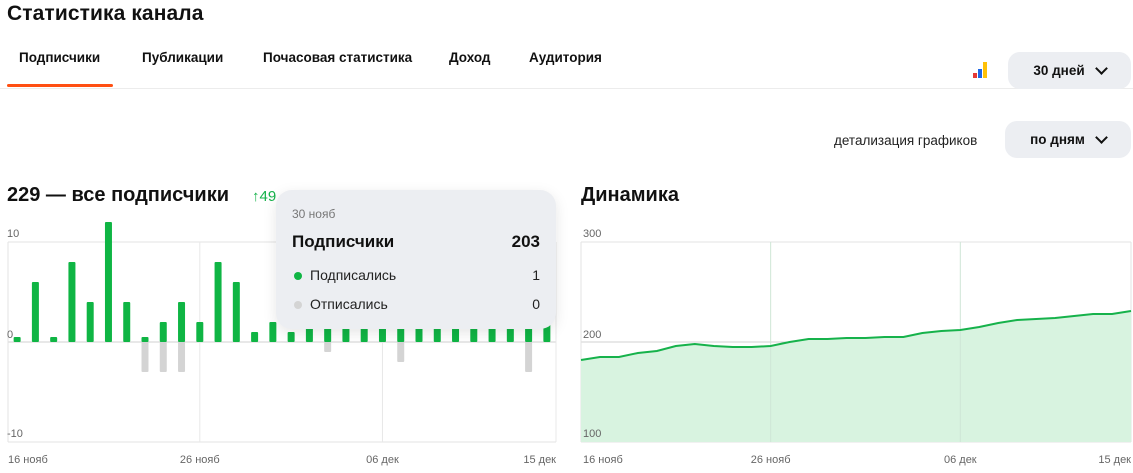  What do you see at coordinates (59, 57) in the screenshot?
I see `tab-subscribers: Подписчики` at bounding box center [59, 57].